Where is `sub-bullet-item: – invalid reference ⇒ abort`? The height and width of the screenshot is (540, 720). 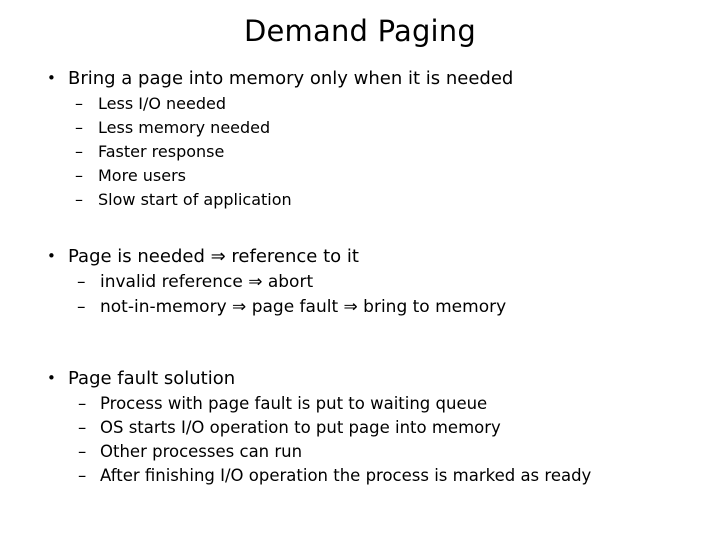 sub-bullet-item: – invalid reference ⇒ abort is located at coordinates (360, 282).